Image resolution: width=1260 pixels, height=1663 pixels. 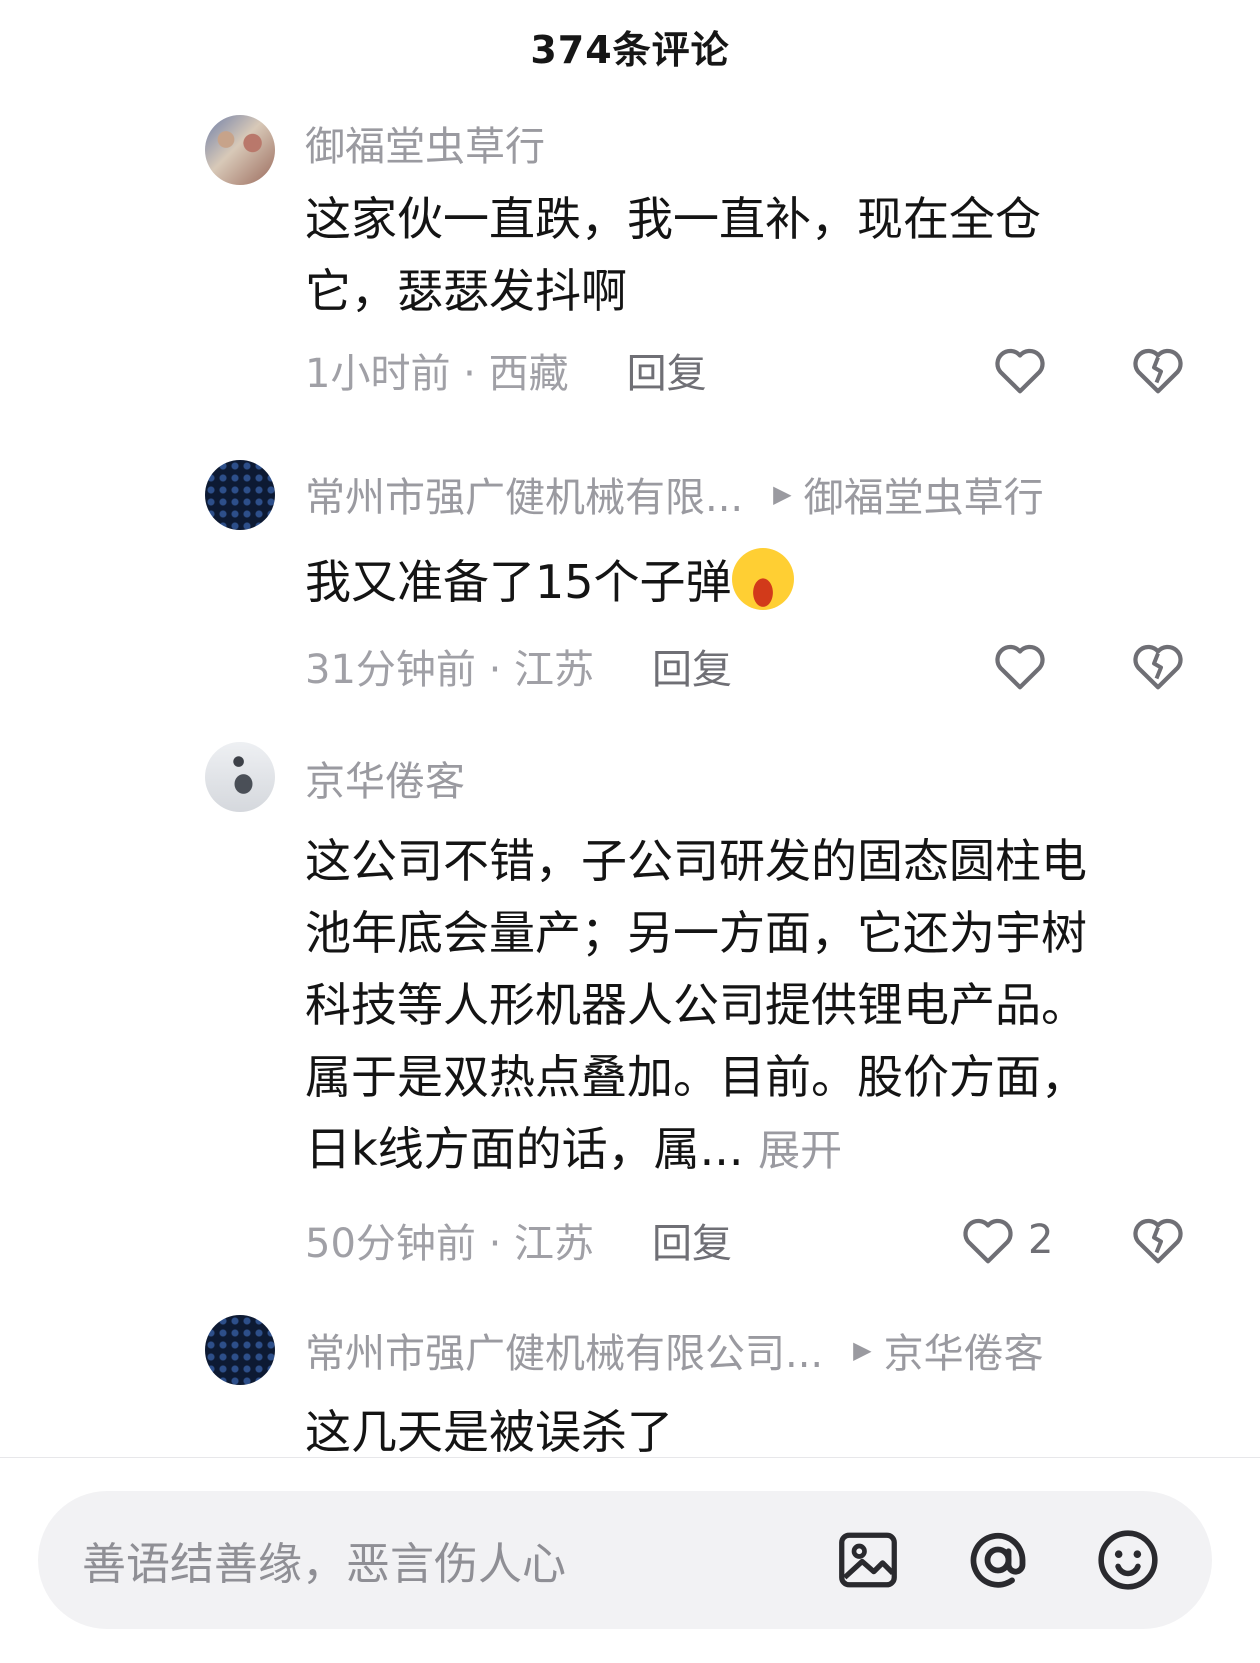 I want to click on like-button: 2, so click(x=1005, y=1240).